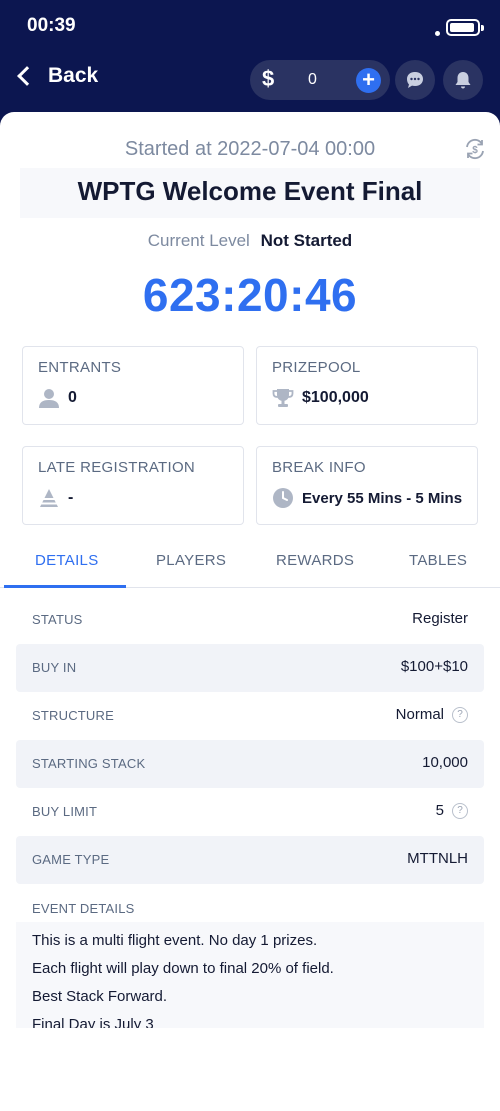  What do you see at coordinates (80, 367) in the screenshot?
I see `entrants-label: ENTRANTS` at bounding box center [80, 367].